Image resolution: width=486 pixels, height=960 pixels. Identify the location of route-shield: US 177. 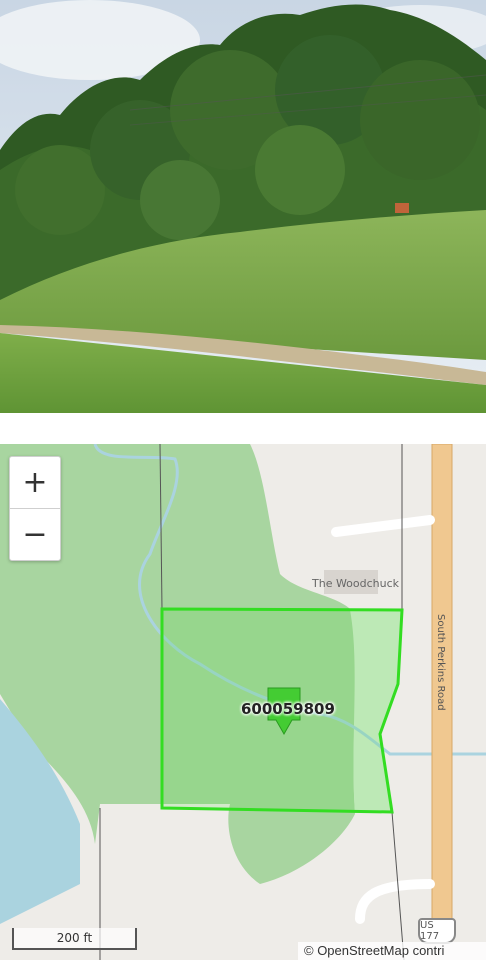
(437, 931).